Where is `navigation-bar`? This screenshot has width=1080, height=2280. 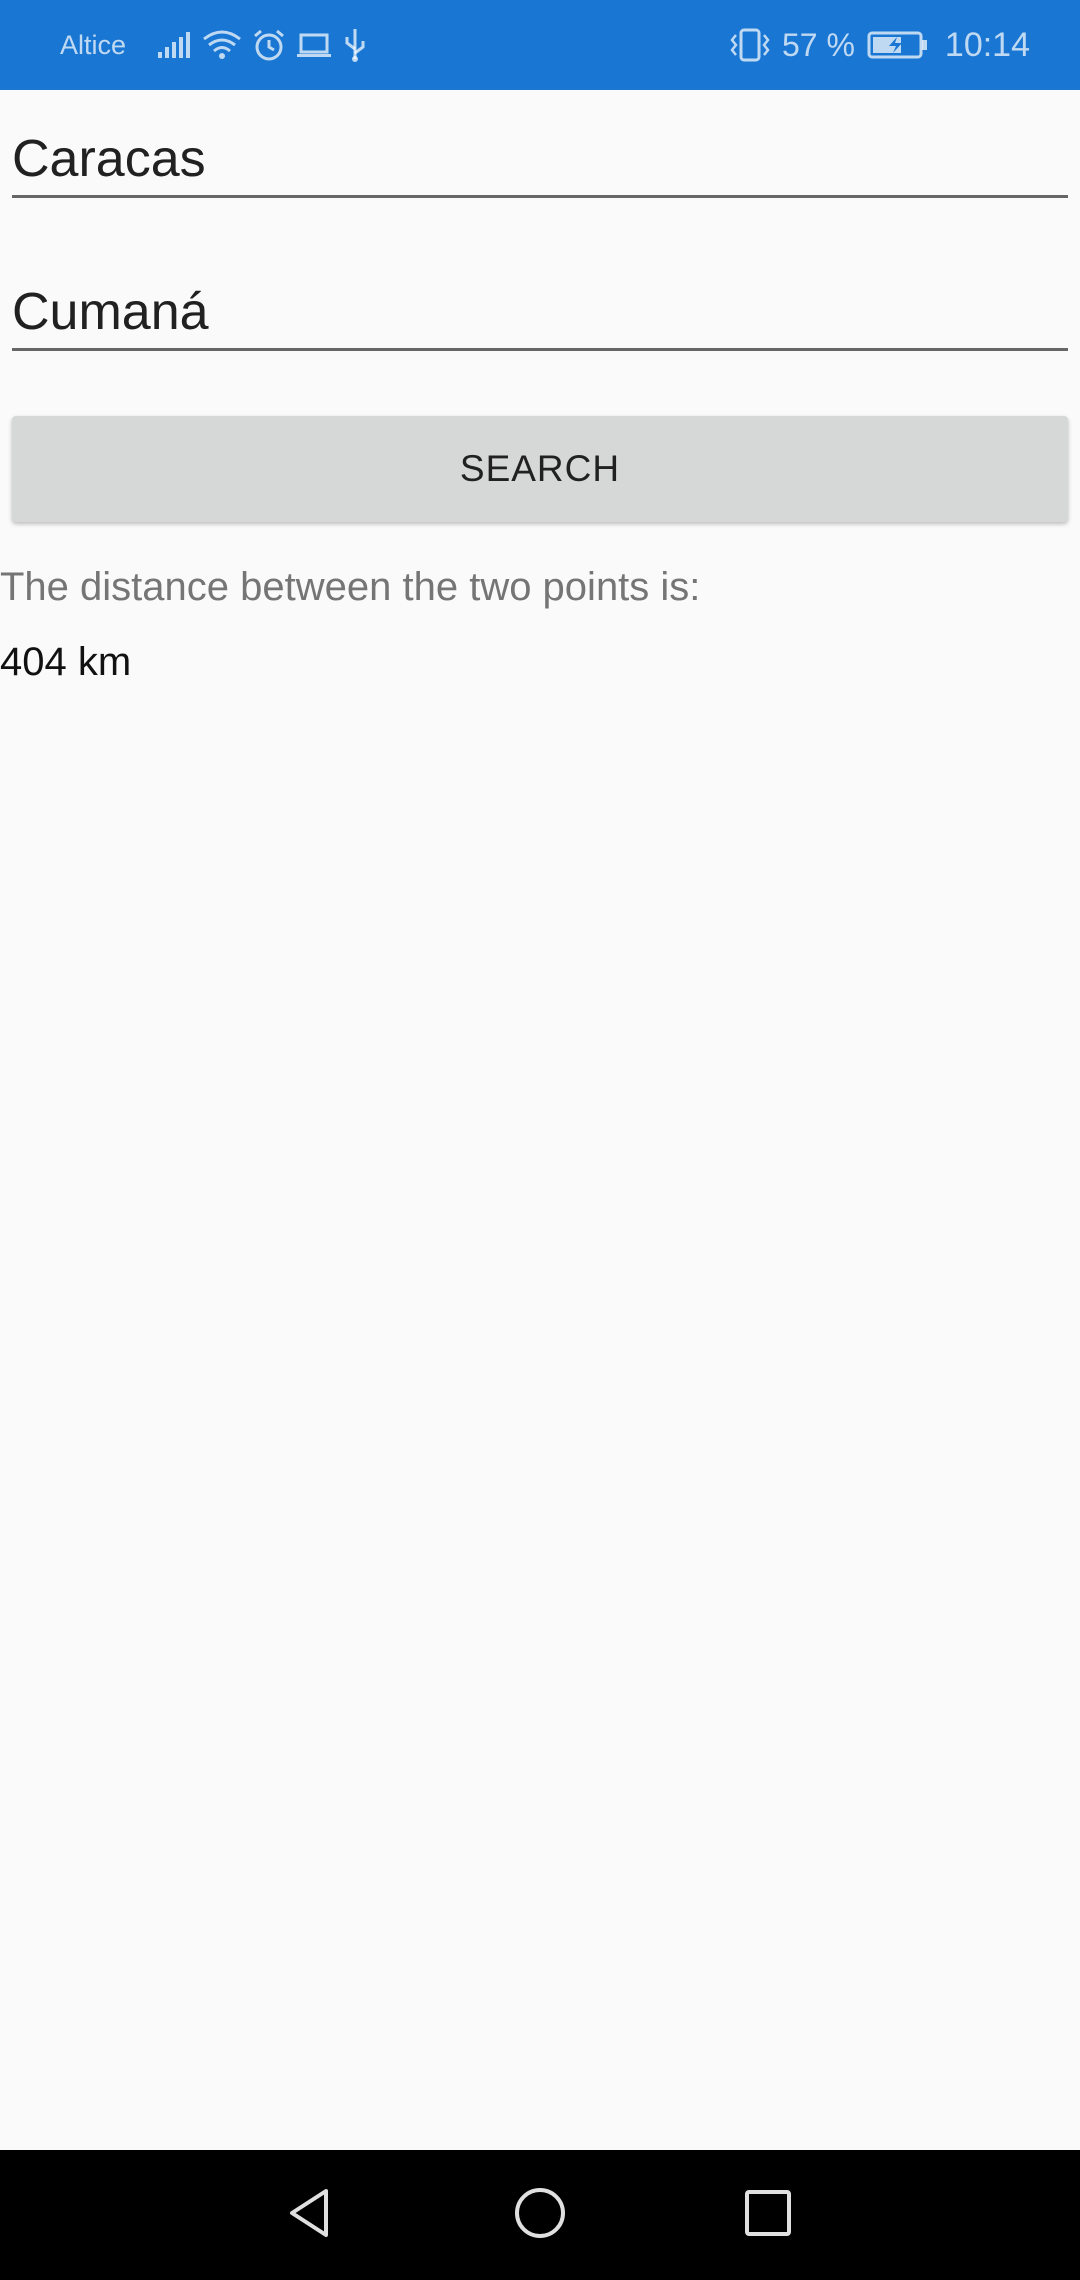 navigation-bar is located at coordinates (540, 2215).